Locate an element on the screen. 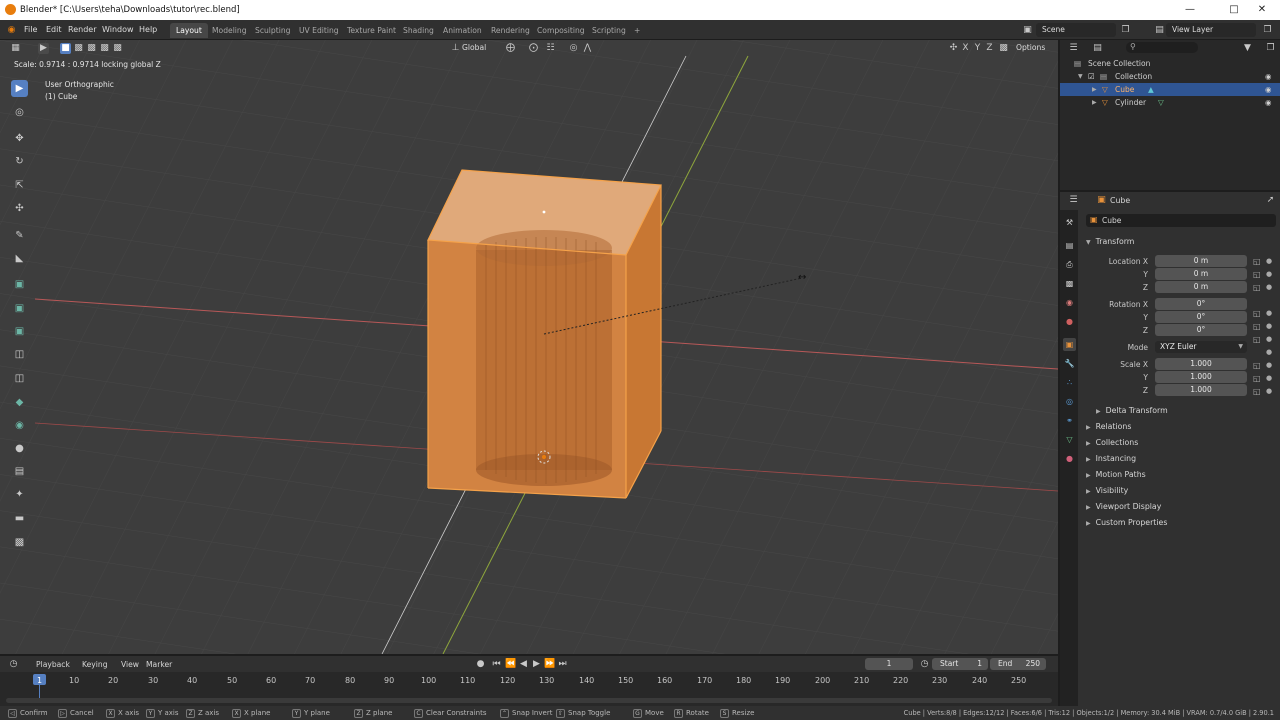  menu-edit: Edit is located at coordinates (54, 29).